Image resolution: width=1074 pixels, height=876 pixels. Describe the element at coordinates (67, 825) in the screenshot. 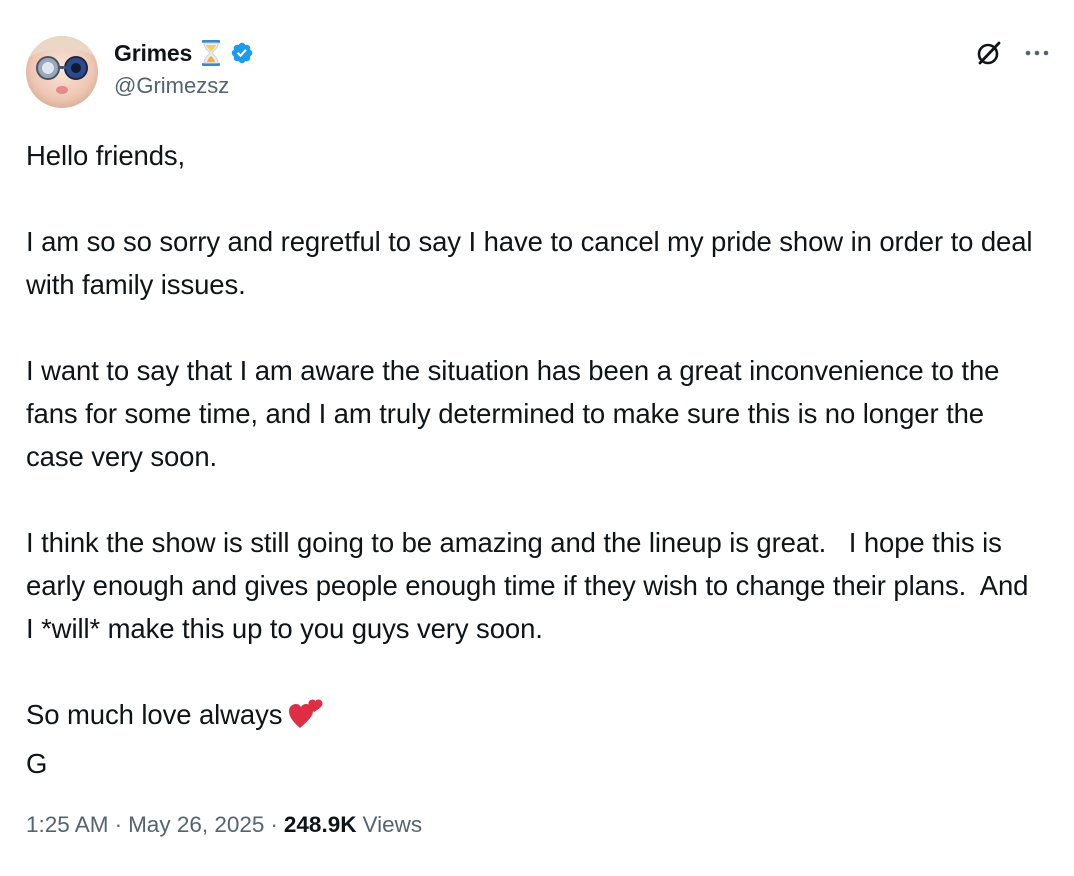

I see `post-time: 1:25 AM` at that location.